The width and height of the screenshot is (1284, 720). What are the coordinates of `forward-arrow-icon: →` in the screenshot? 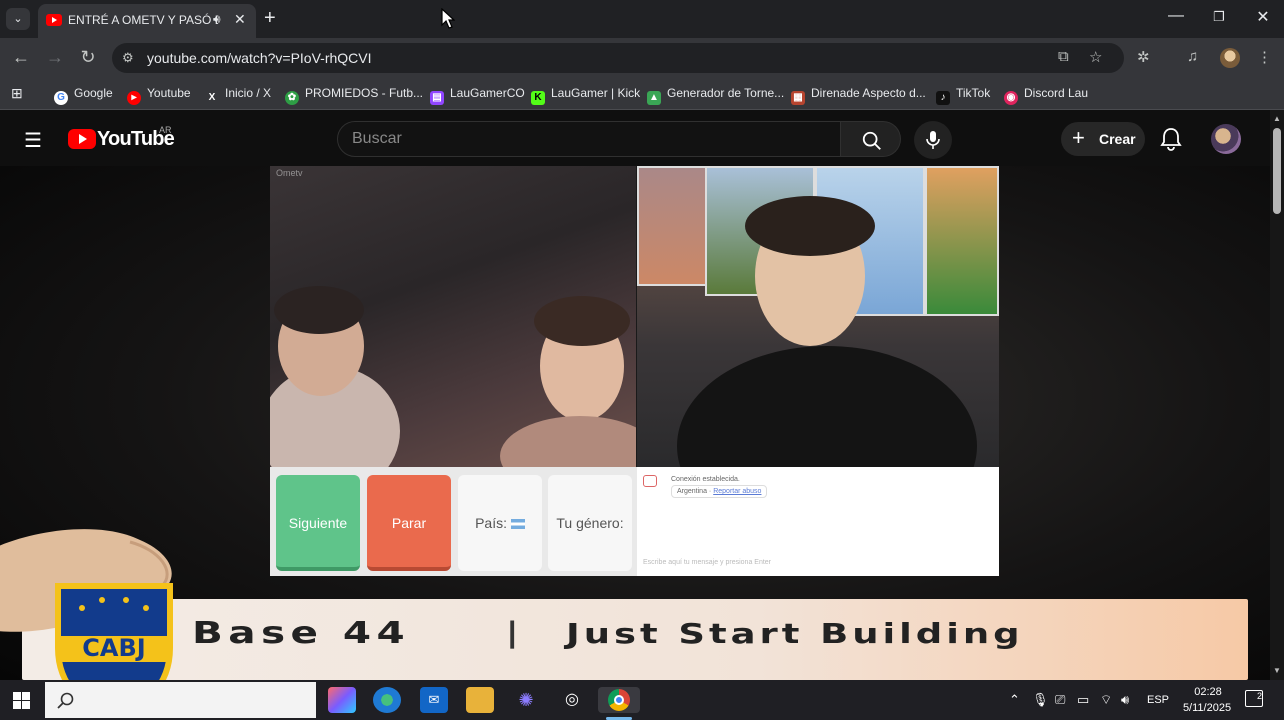 It's located at (55, 57).